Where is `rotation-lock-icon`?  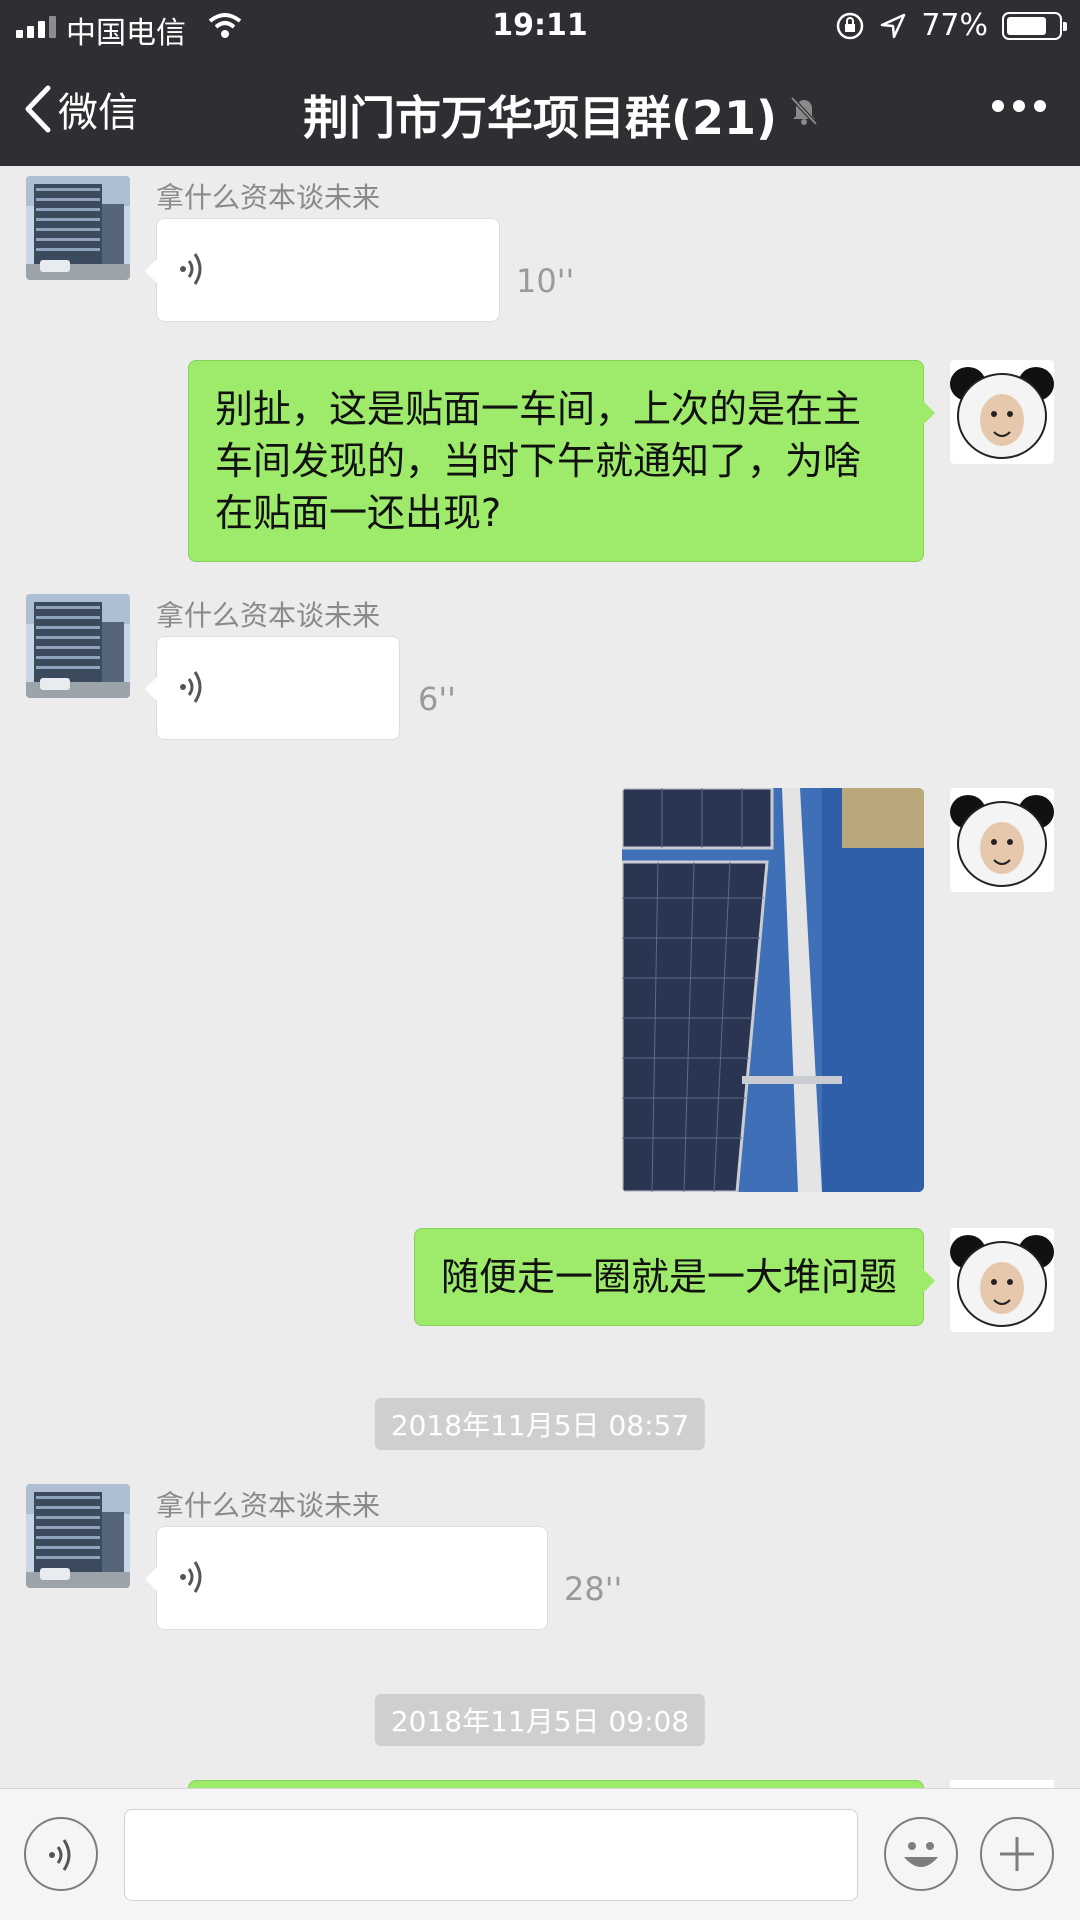 rotation-lock-icon is located at coordinates (850, 25).